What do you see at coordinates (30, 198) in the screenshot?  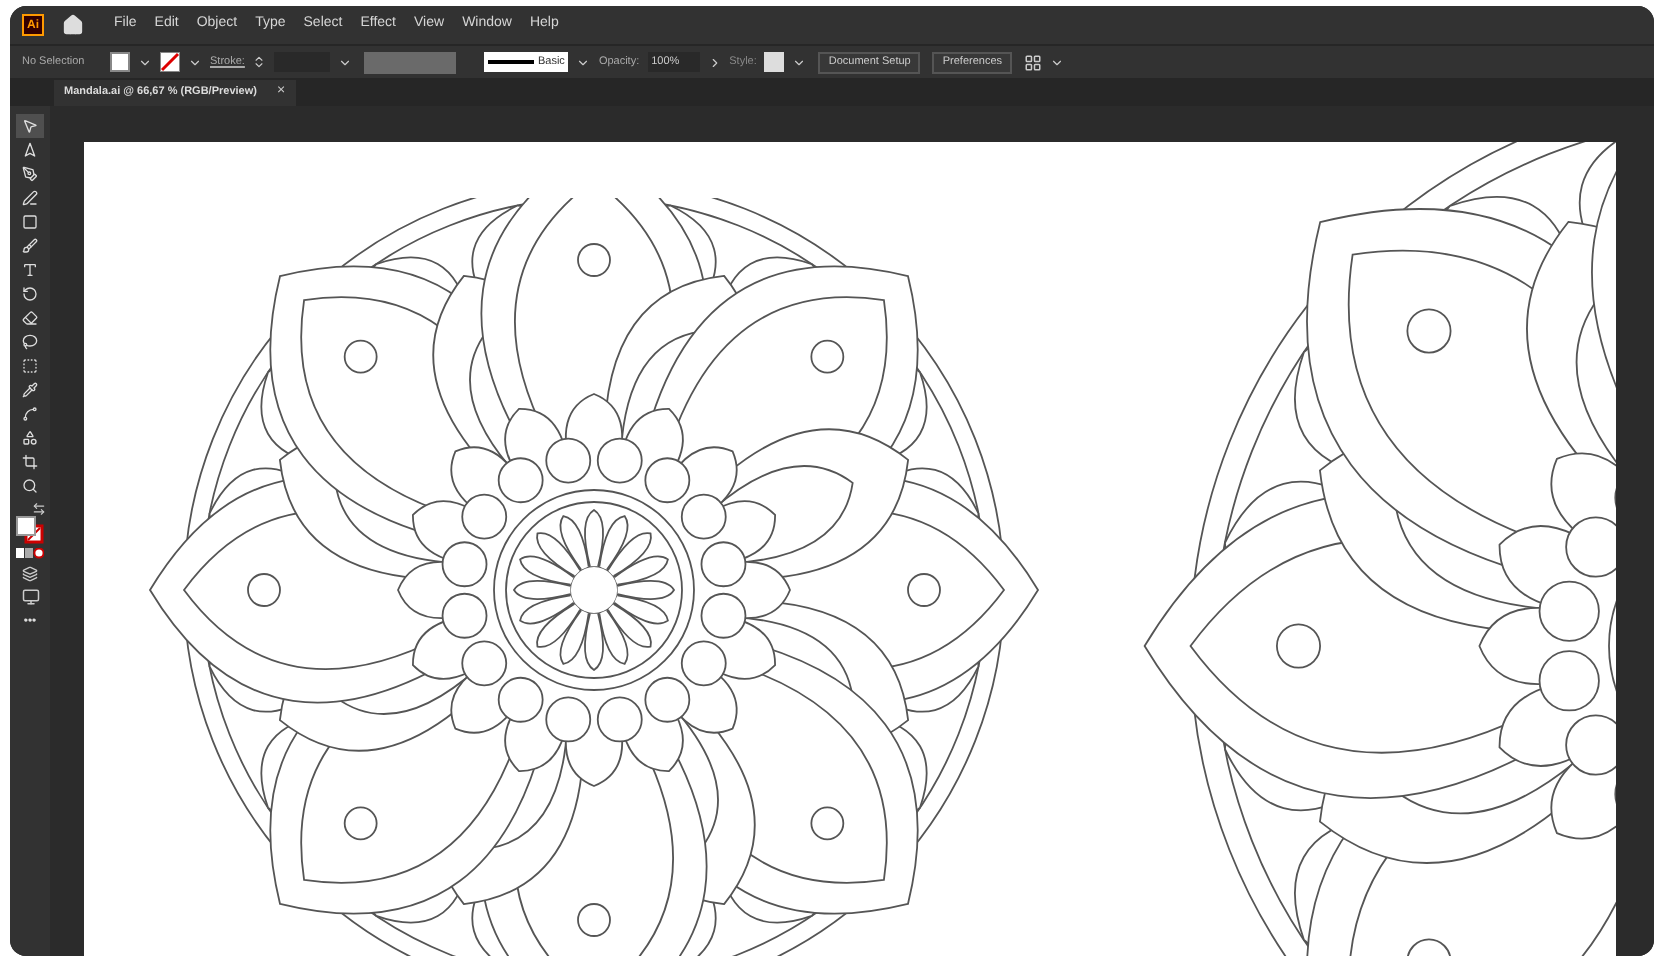 I see `pencil-icon` at bounding box center [30, 198].